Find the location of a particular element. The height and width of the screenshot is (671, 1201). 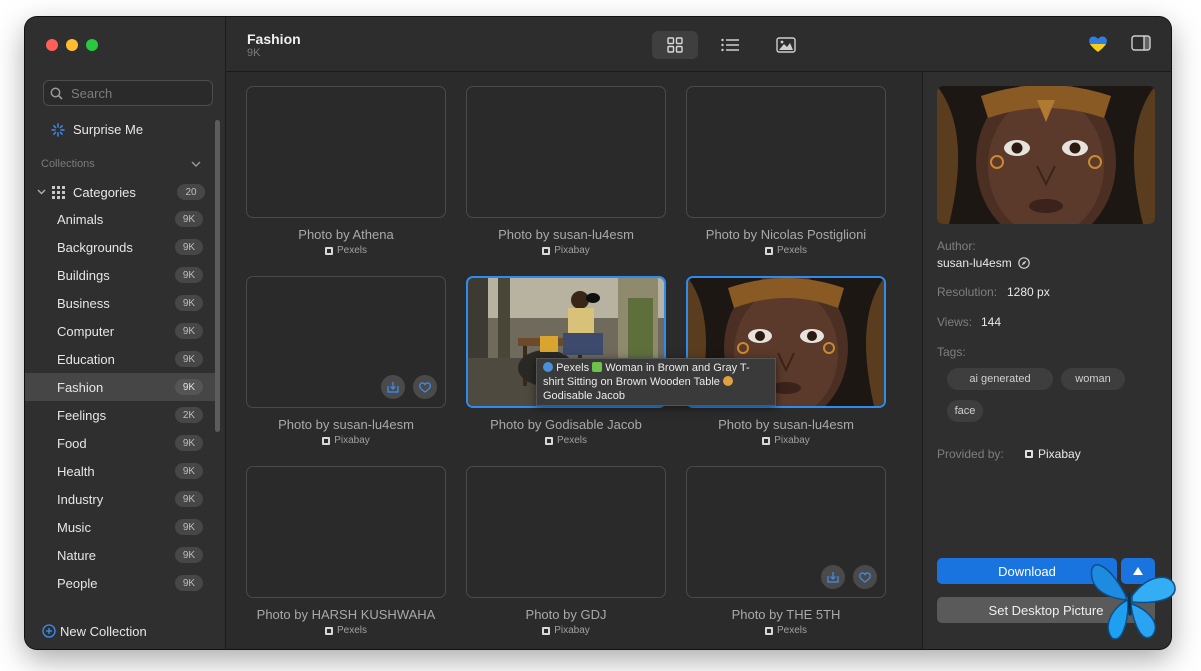

image-view-button is located at coordinates (786, 45).